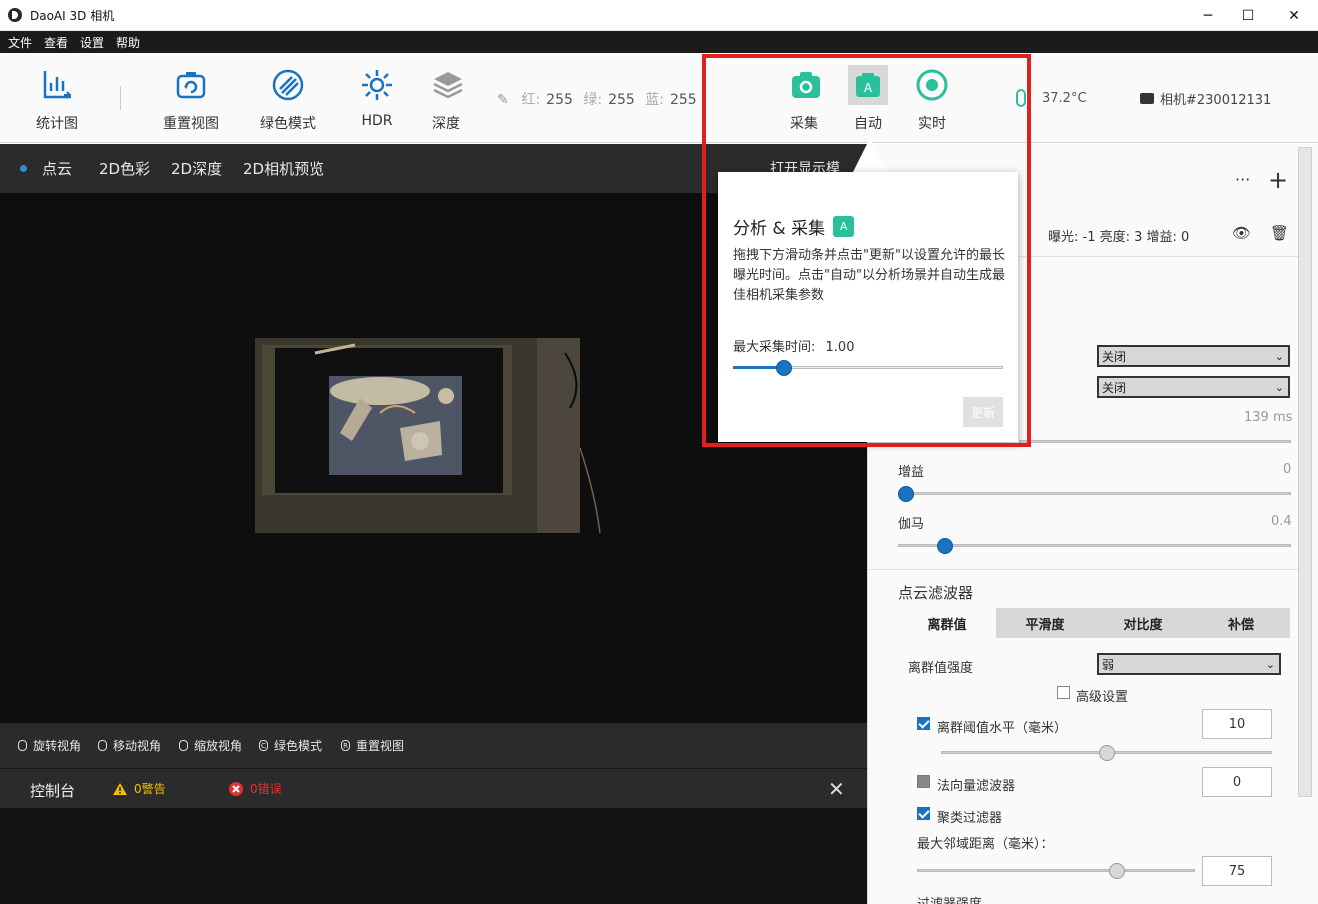 The width and height of the screenshot is (1318, 904). I want to click on tab-point-cloud: 点云, so click(45, 168).